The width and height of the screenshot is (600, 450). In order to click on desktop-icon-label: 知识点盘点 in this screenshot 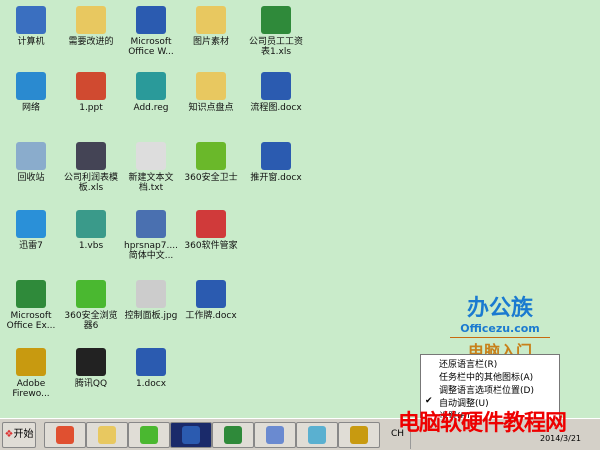, I will do `click(211, 108)`.